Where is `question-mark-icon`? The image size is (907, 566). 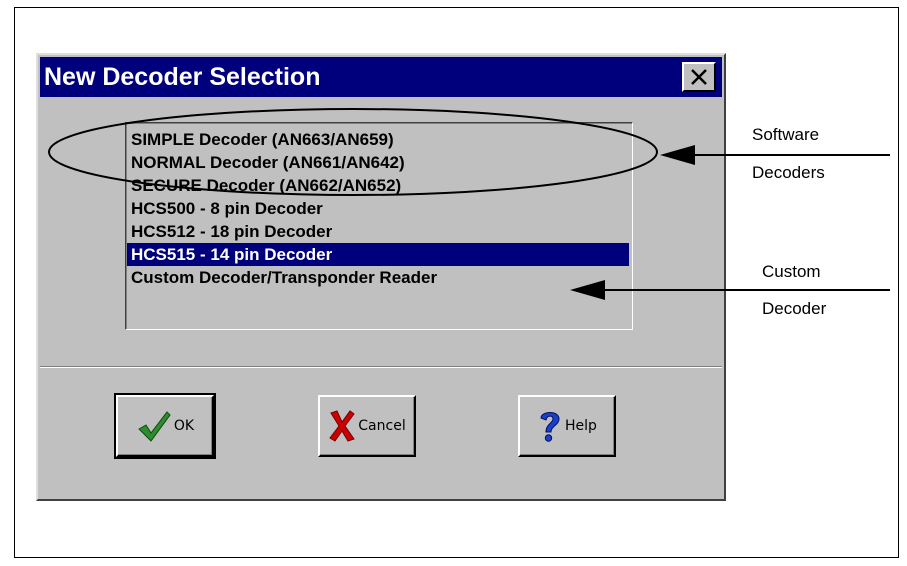
question-mark-icon is located at coordinates (550, 427).